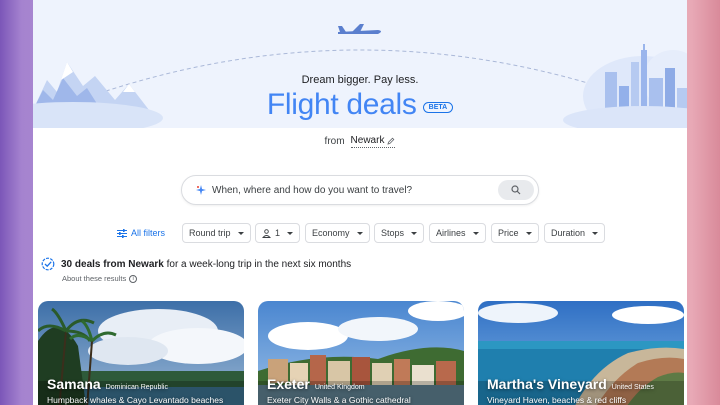 The width and height of the screenshot is (720, 405). I want to click on from-label: from, so click(334, 141).